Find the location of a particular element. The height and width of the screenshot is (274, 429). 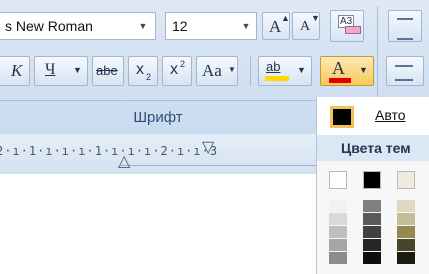

horizontal-ruler: 2·ı·1·ı·ı·ı·1·ı·ı·ı·2·ı·ı·3 is located at coordinates (158, 154).